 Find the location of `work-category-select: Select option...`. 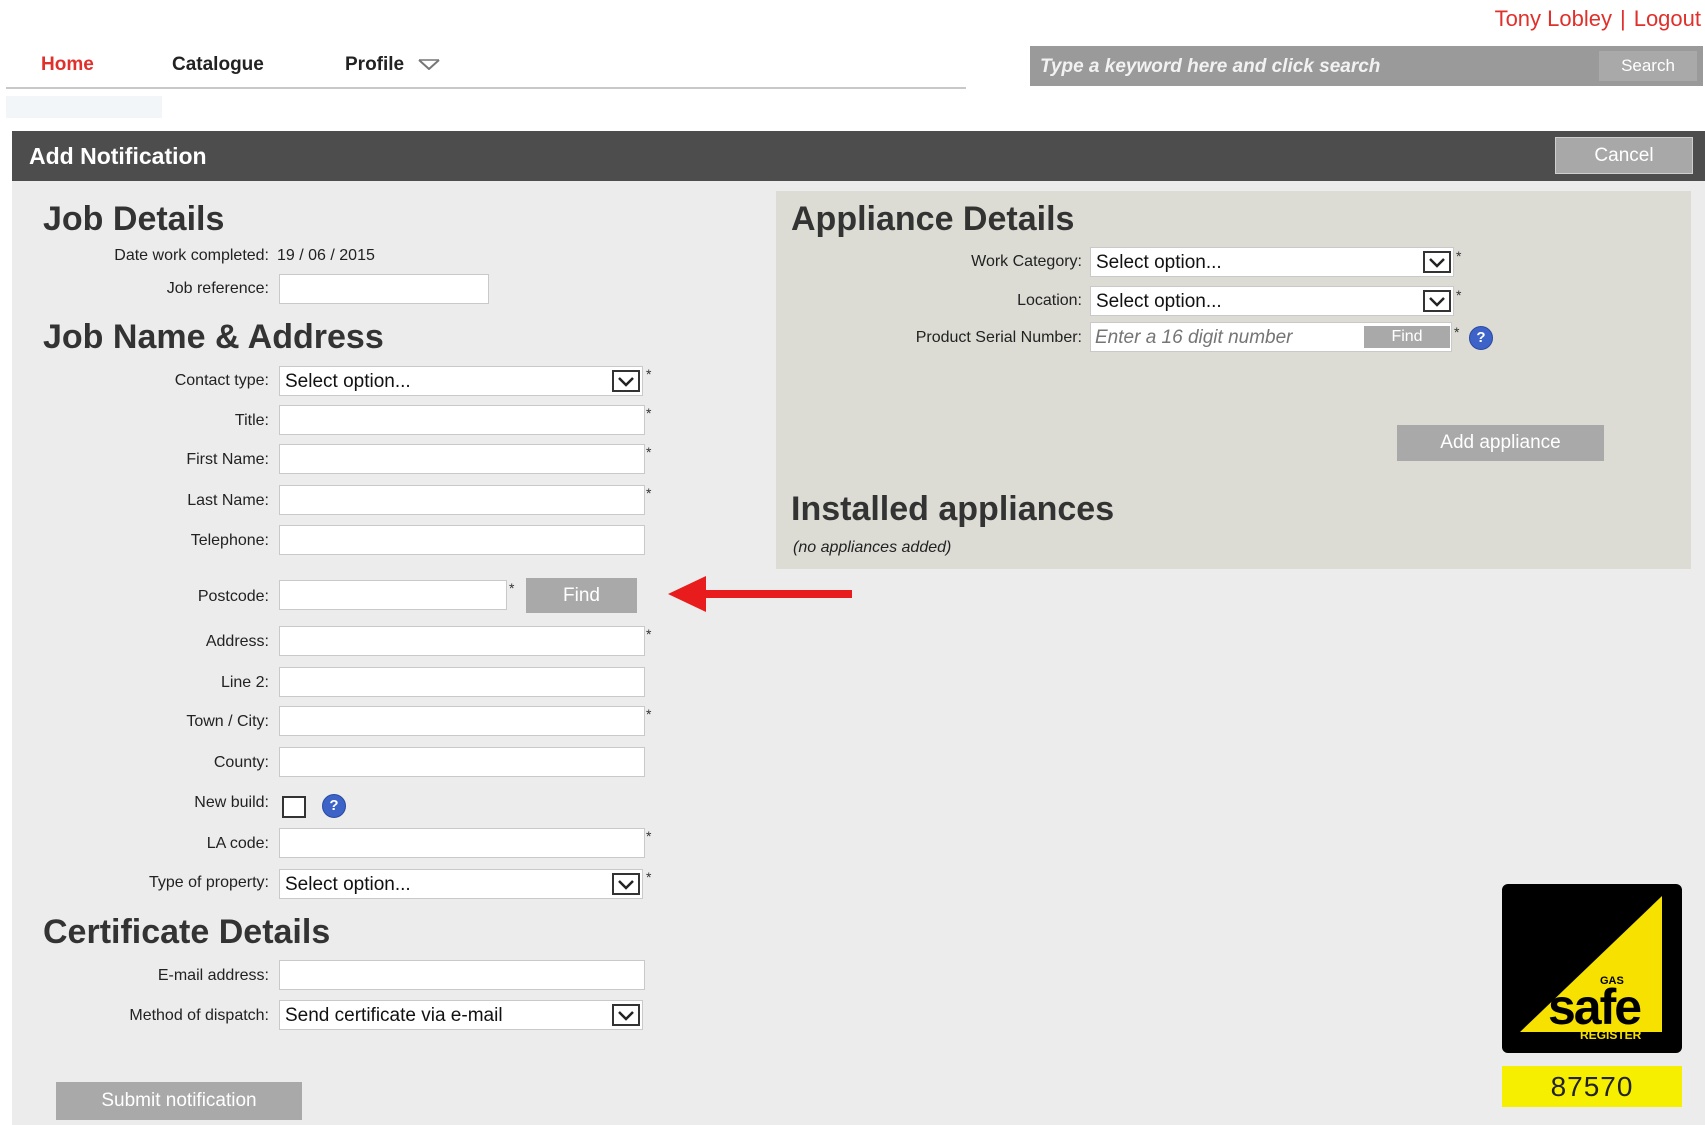

work-category-select: Select option... is located at coordinates (1272, 262).